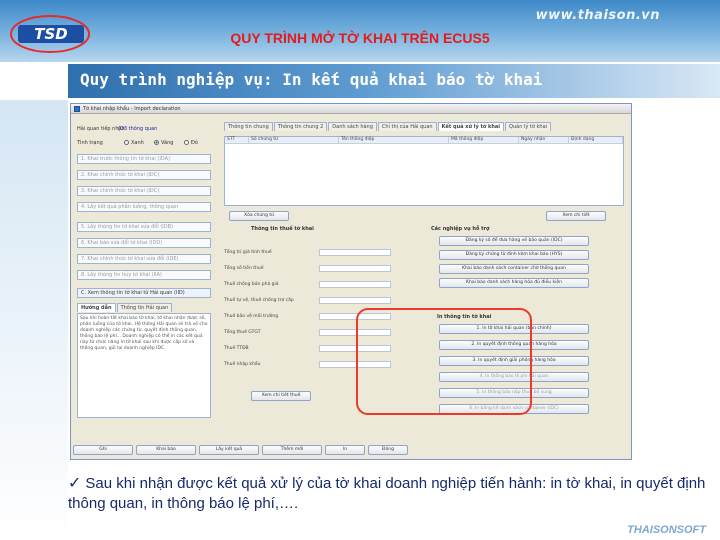 The width and height of the screenshot is (720, 540). What do you see at coordinates (166, 450) in the screenshot?
I see `declare-button: Khai báo` at bounding box center [166, 450].